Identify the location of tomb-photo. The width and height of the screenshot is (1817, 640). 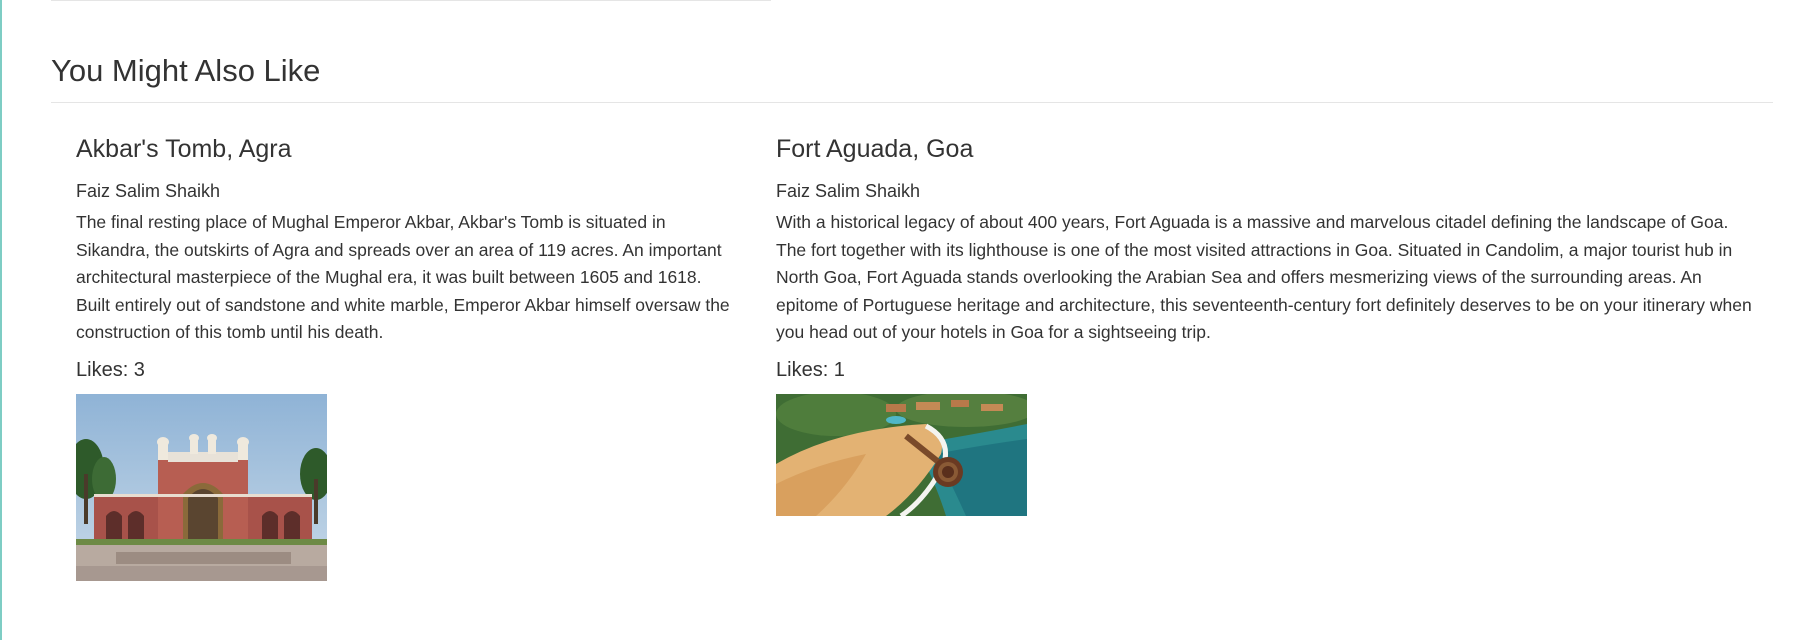
(201, 487).